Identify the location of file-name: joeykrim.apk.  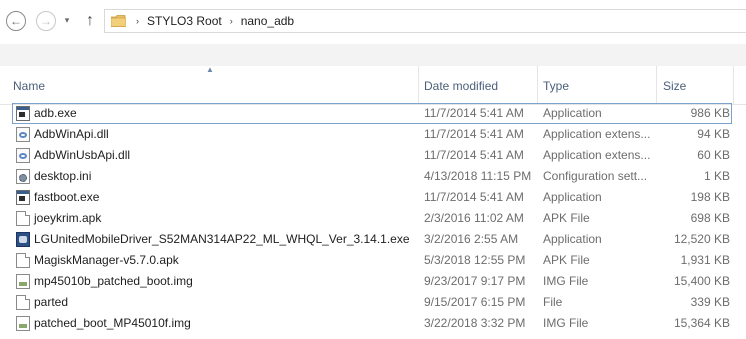
(68, 218).